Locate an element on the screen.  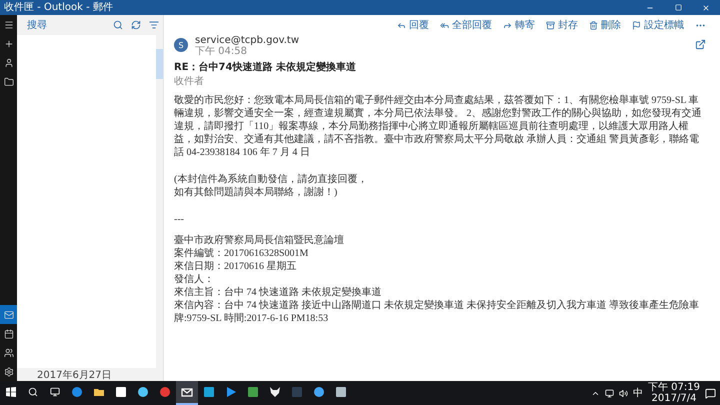
restore-icon is located at coordinates (678, 7).